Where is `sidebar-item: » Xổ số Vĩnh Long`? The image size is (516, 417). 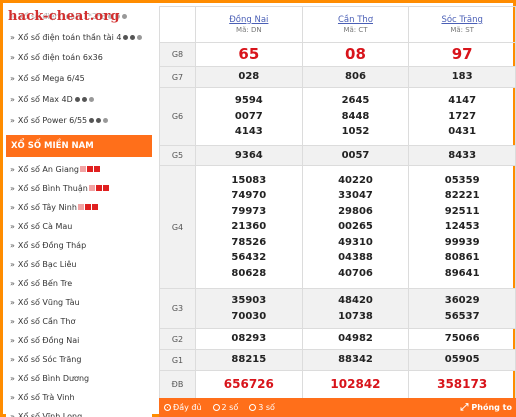 sidebar-item: » Xổ số Vĩnh Long is located at coordinates (79, 412).